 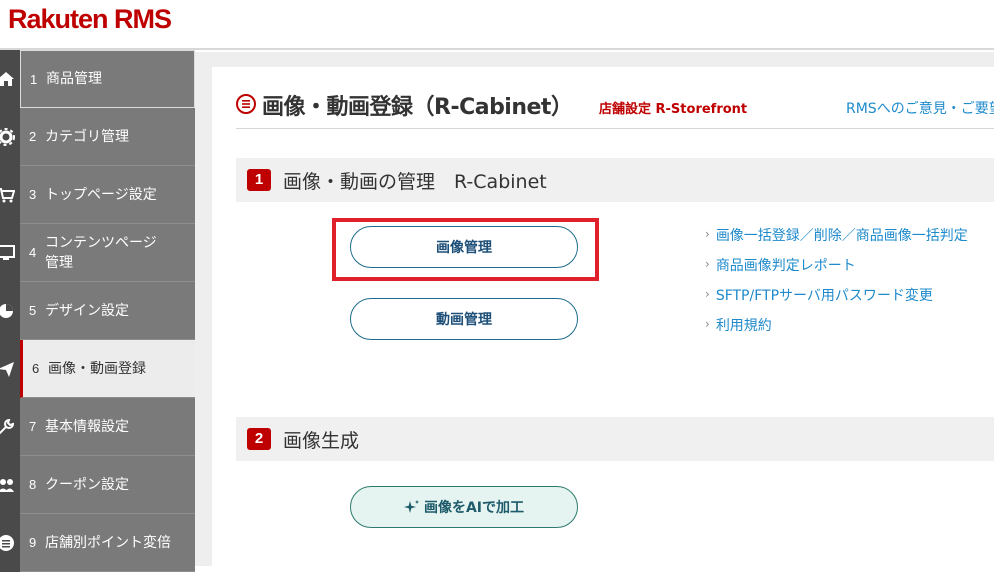 I want to click on monitor-icon, so click(x=10, y=253).